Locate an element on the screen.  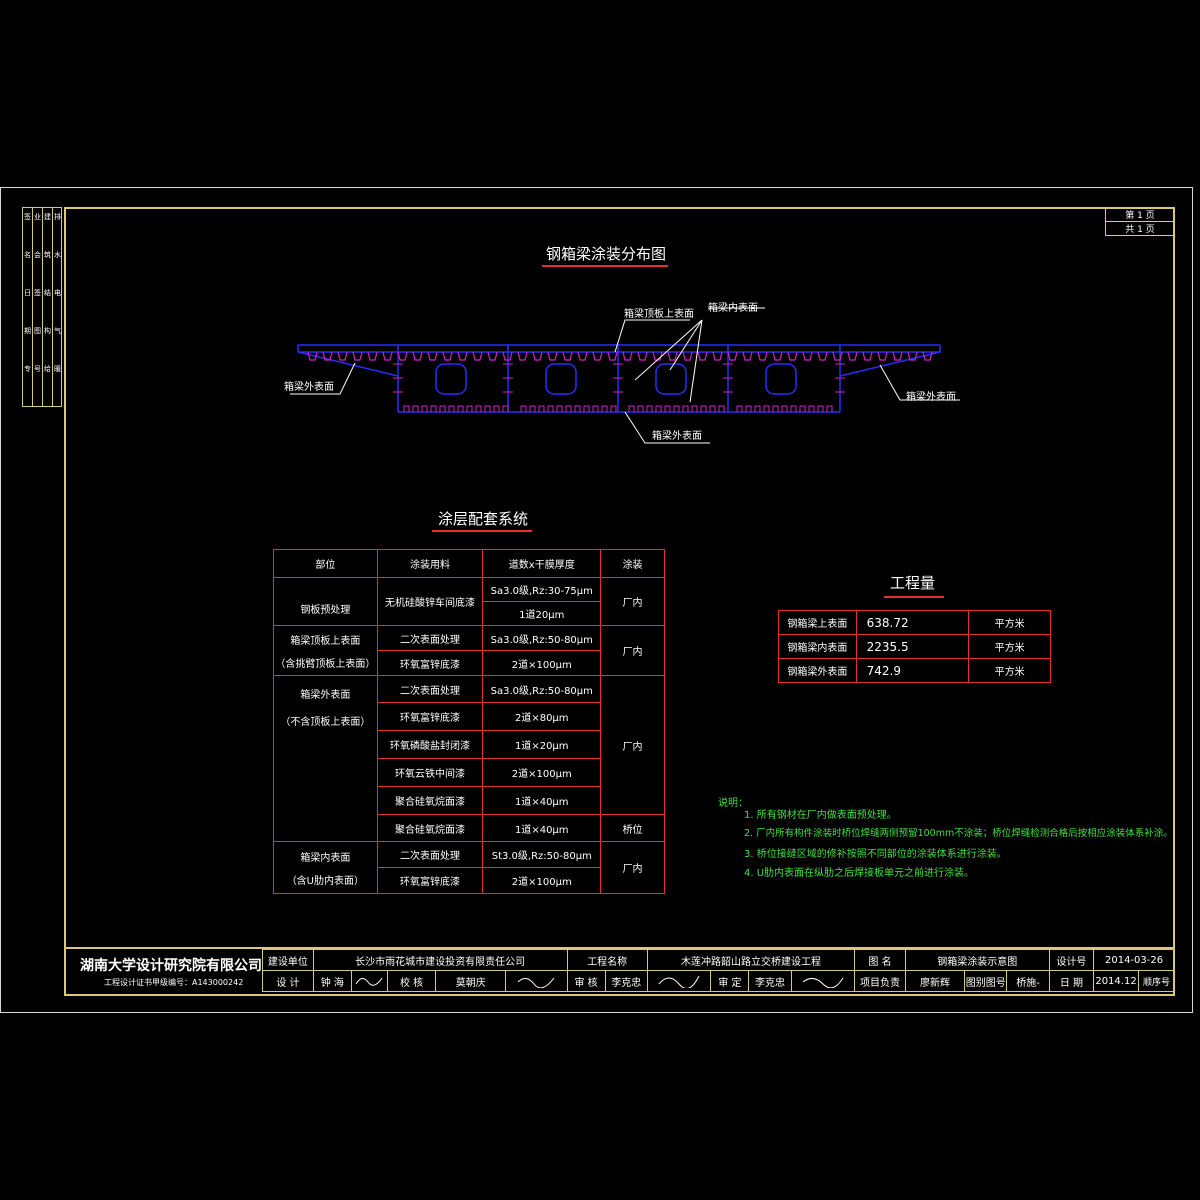
quantity-item: 钢箱梁内表面 is located at coordinates (817, 646).